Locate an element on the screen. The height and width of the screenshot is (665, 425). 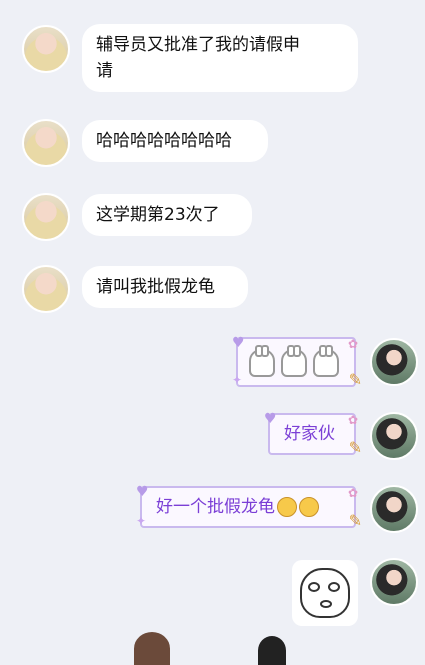
meme-sticker is located at coordinates (325, 593).